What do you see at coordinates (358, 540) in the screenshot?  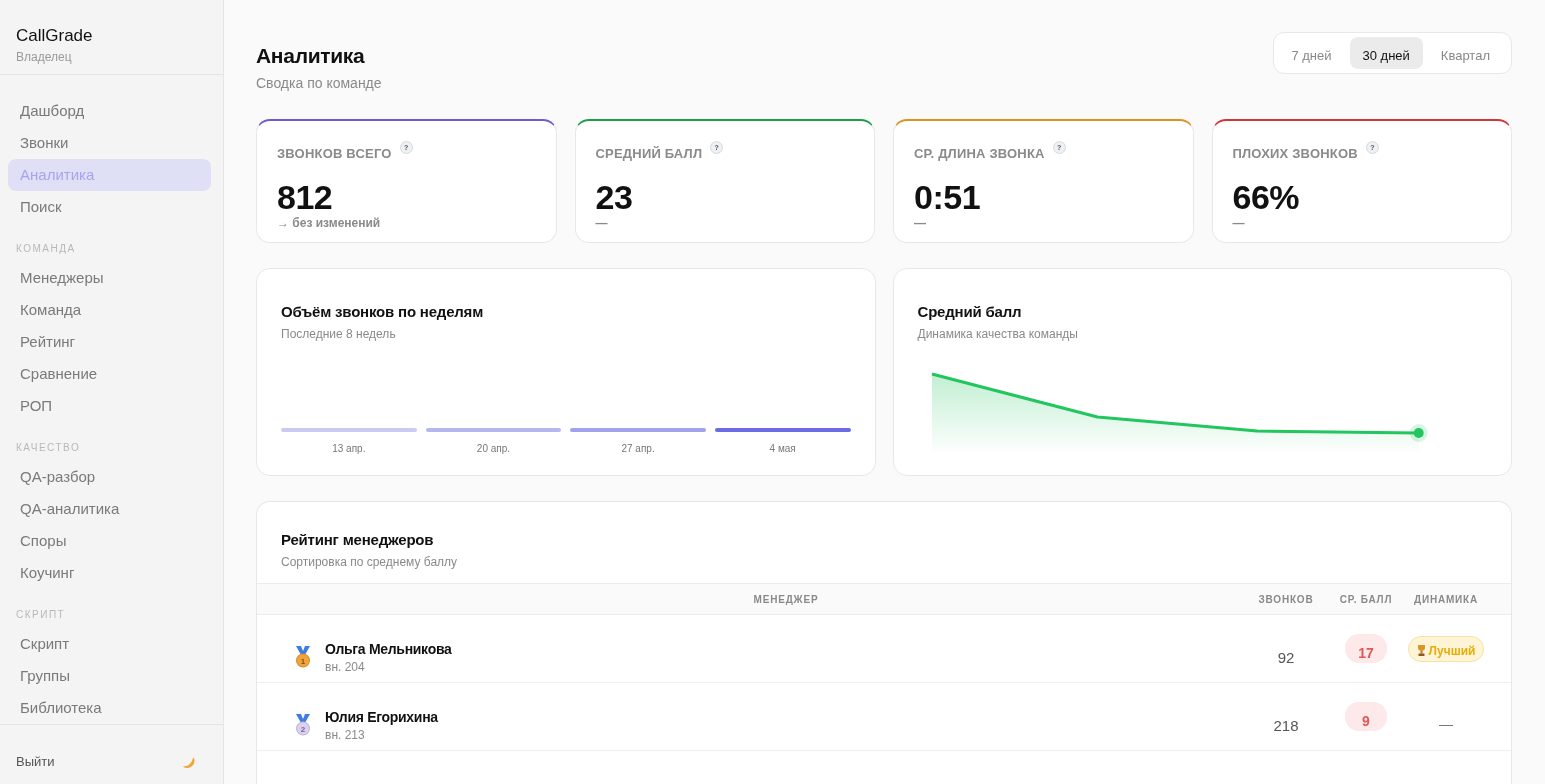 I see `ranking-title: Рейтинг менеджеров` at bounding box center [358, 540].